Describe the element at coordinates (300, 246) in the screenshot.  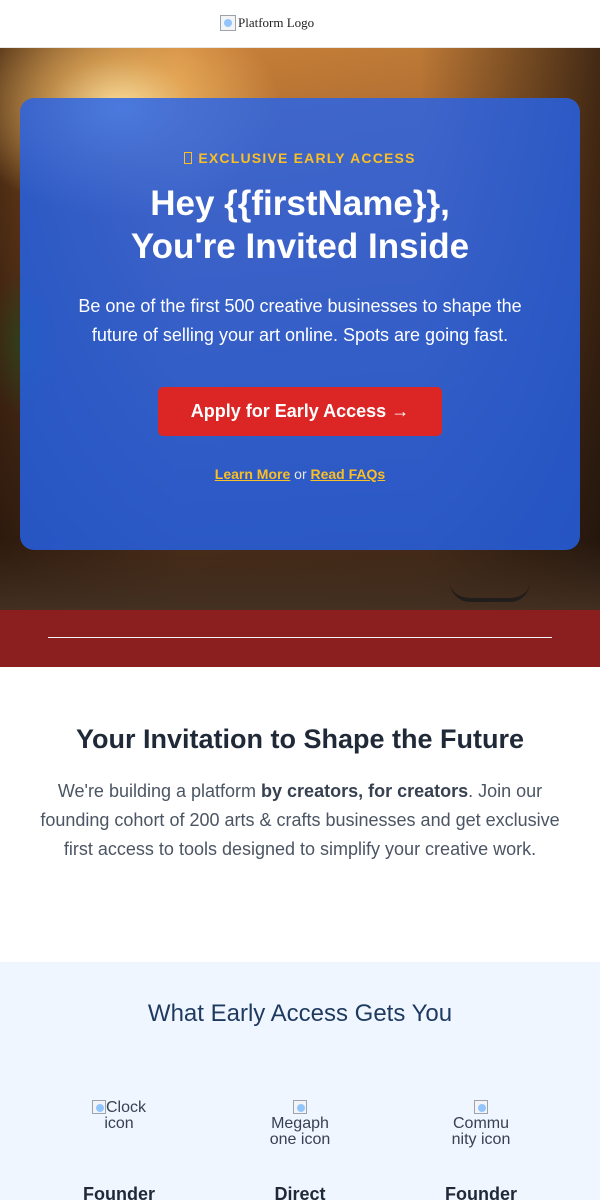
I see `hero-title-line2: You're Invited Inside` at that location.